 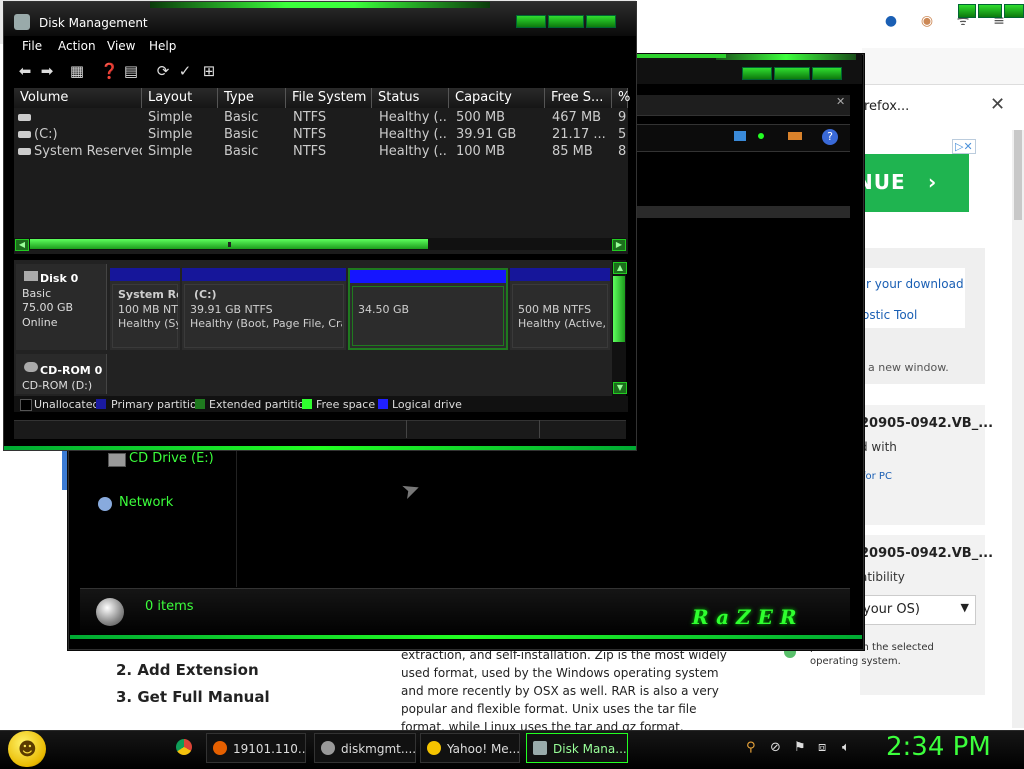 I want to click on console-tree-icon: ▦, so click(x=77, y=71).